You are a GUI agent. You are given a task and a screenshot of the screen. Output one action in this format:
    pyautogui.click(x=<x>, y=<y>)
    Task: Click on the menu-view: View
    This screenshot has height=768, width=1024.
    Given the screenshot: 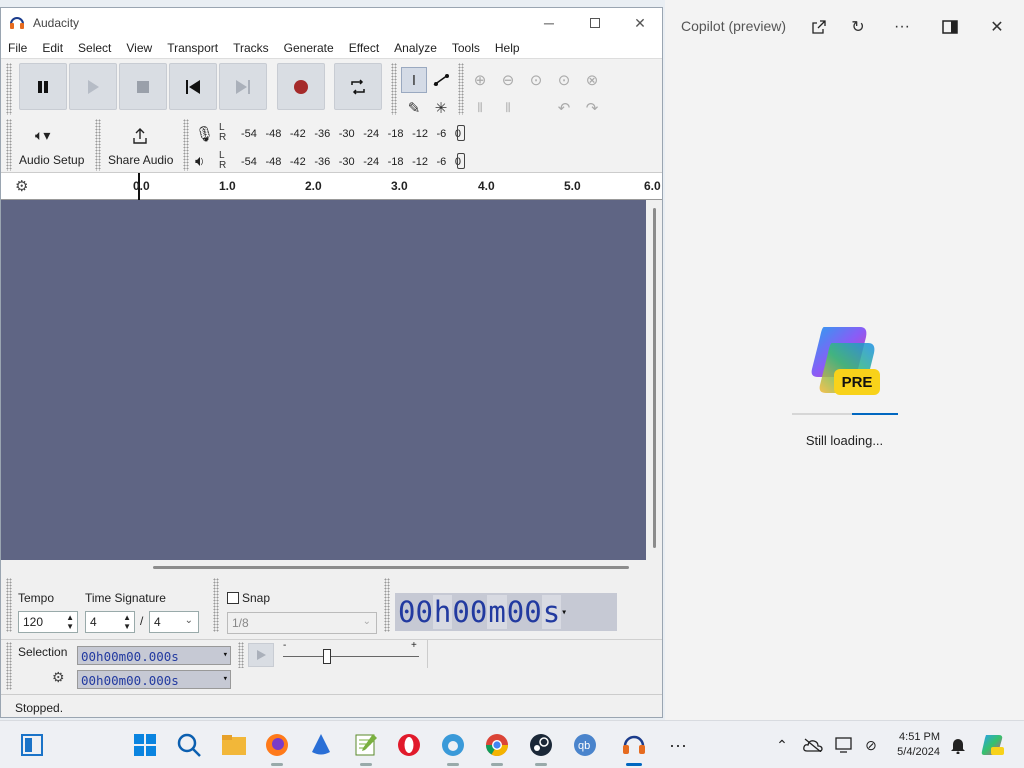 What is the action you would take?
    pyautogui.click(x=138, y=48)
    